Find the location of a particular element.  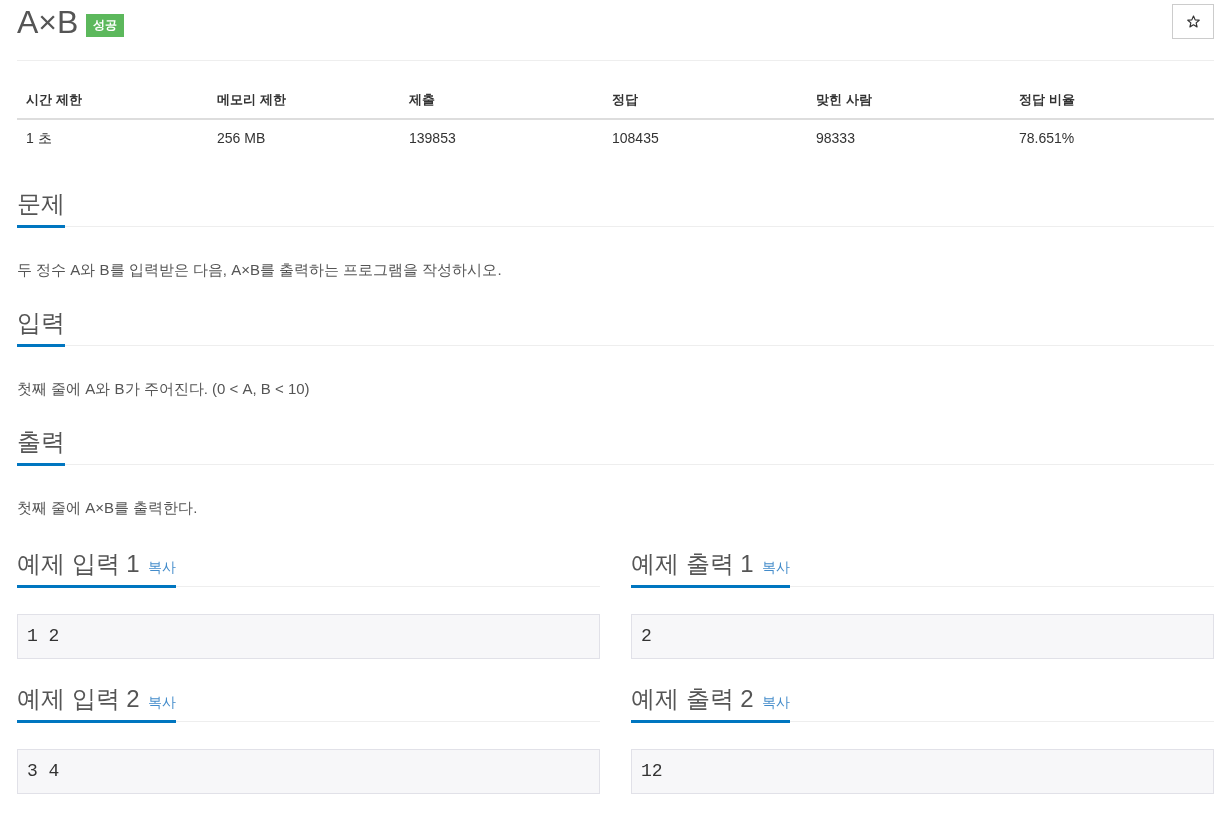

table-cell-text: 98333 is located at coordinates (835, 138).